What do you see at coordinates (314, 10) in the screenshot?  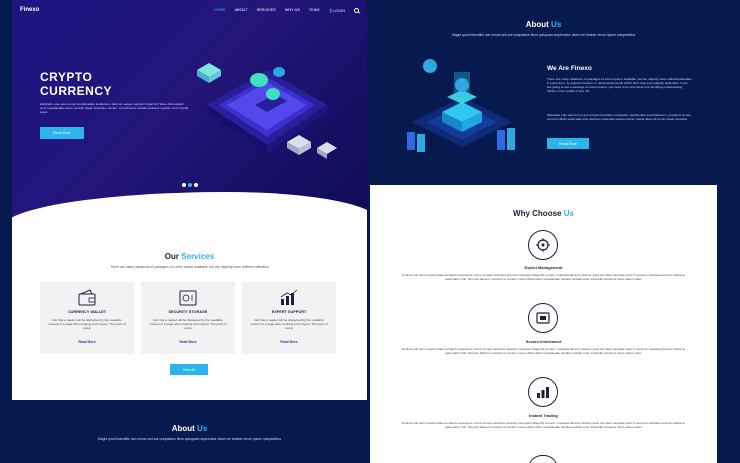 I see `nav-team: TEAM` at bounding box center [314, 10].